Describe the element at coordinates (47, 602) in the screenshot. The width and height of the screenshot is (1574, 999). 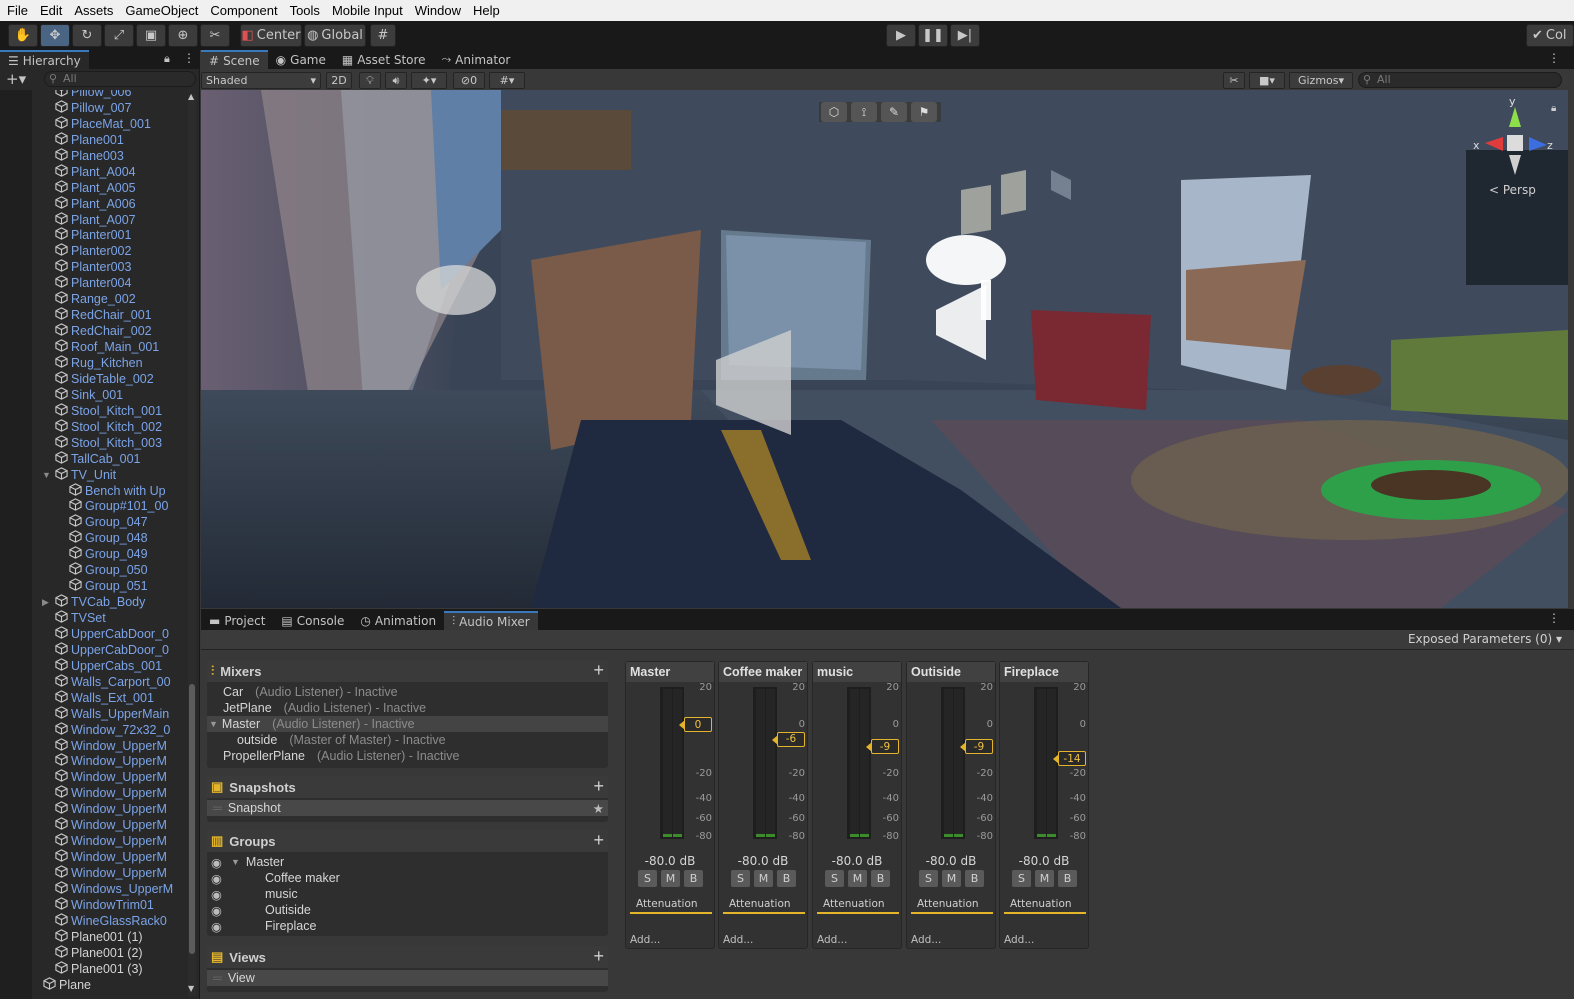
I see `foldout-arrow-icon: ▶` at that location.